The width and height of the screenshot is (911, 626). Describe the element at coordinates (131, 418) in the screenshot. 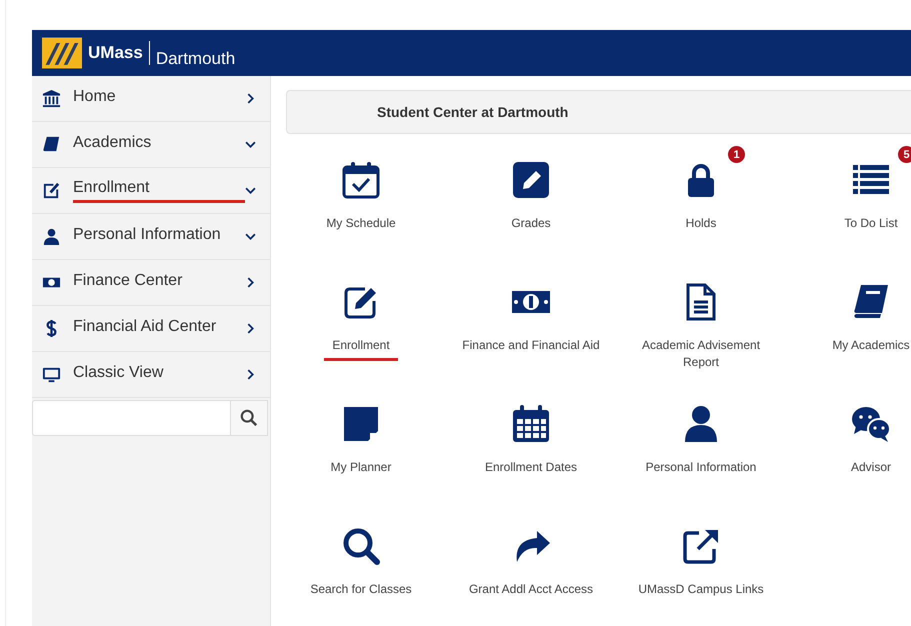

I see `search-field` at that location.